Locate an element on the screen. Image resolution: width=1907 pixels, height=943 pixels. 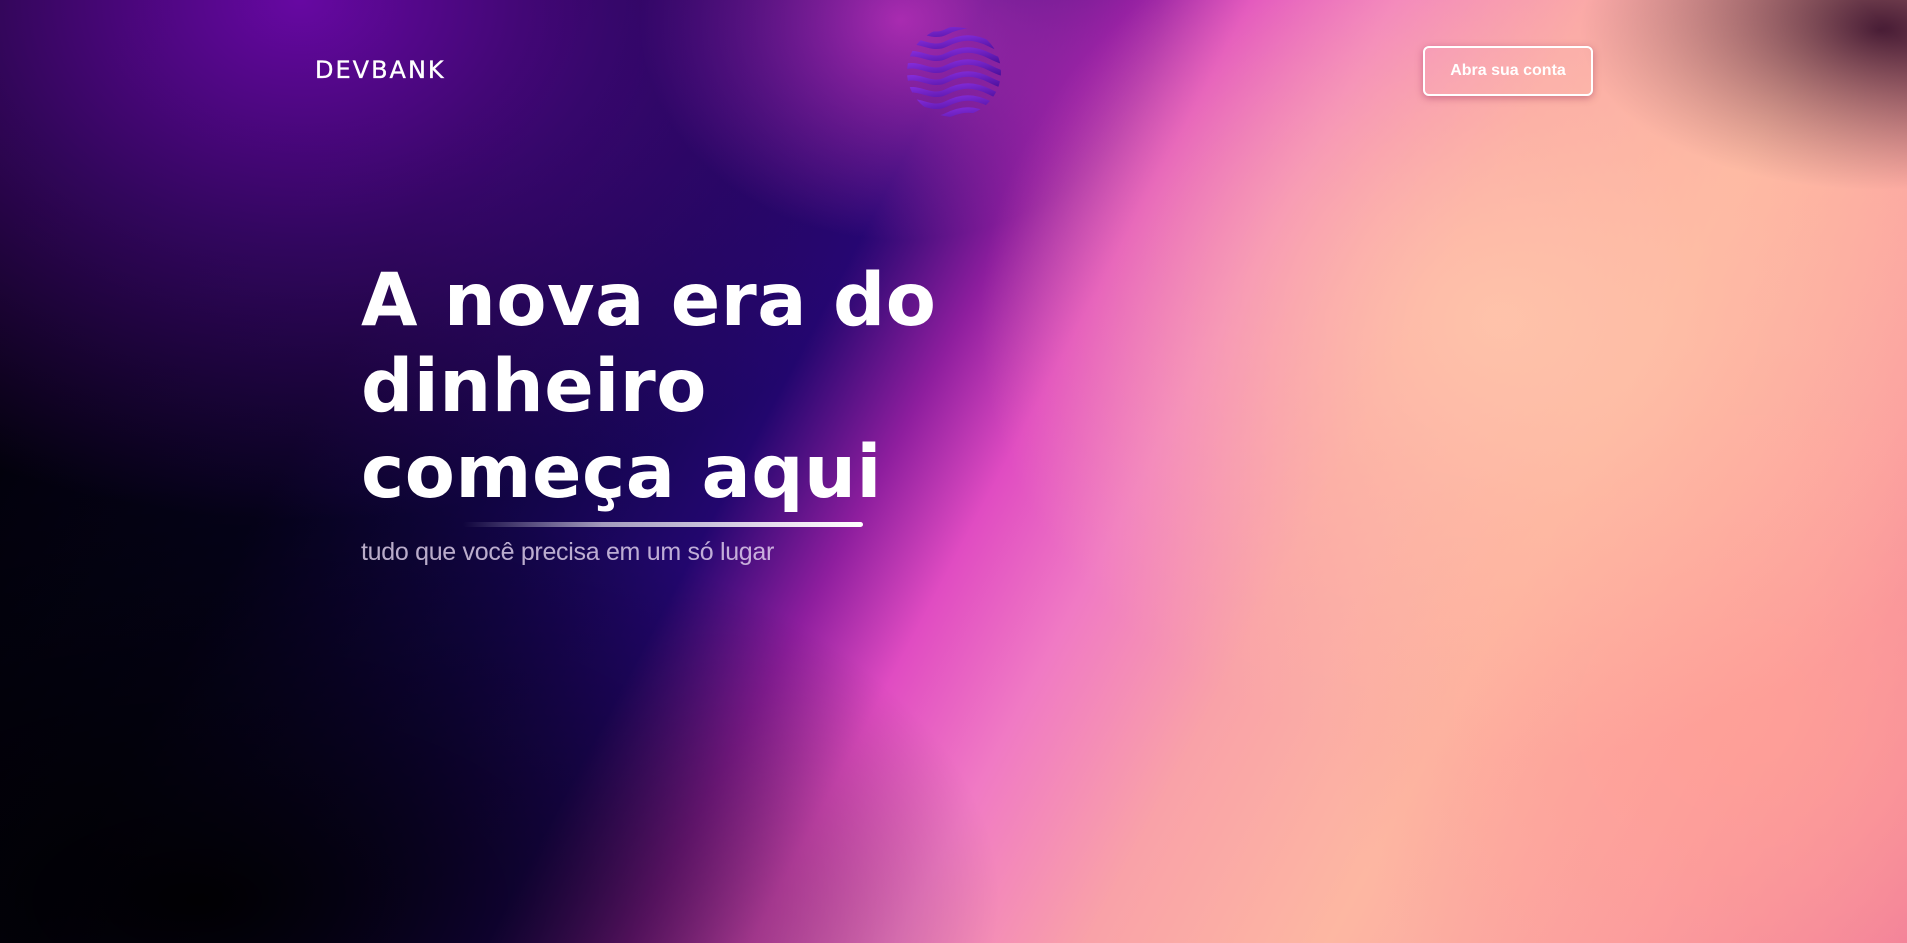
site-header: DEVBANK Abra sua conta is located at coordinates (953, 70).